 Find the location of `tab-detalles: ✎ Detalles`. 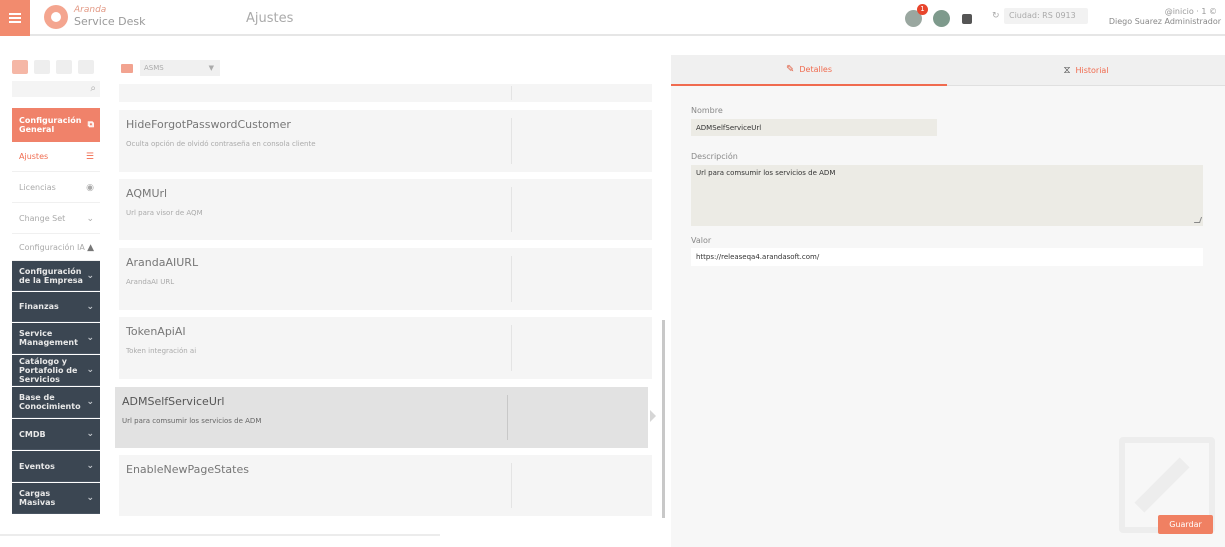

tab-detalles: ✎ Detalles is located at coordinates (809, 70).